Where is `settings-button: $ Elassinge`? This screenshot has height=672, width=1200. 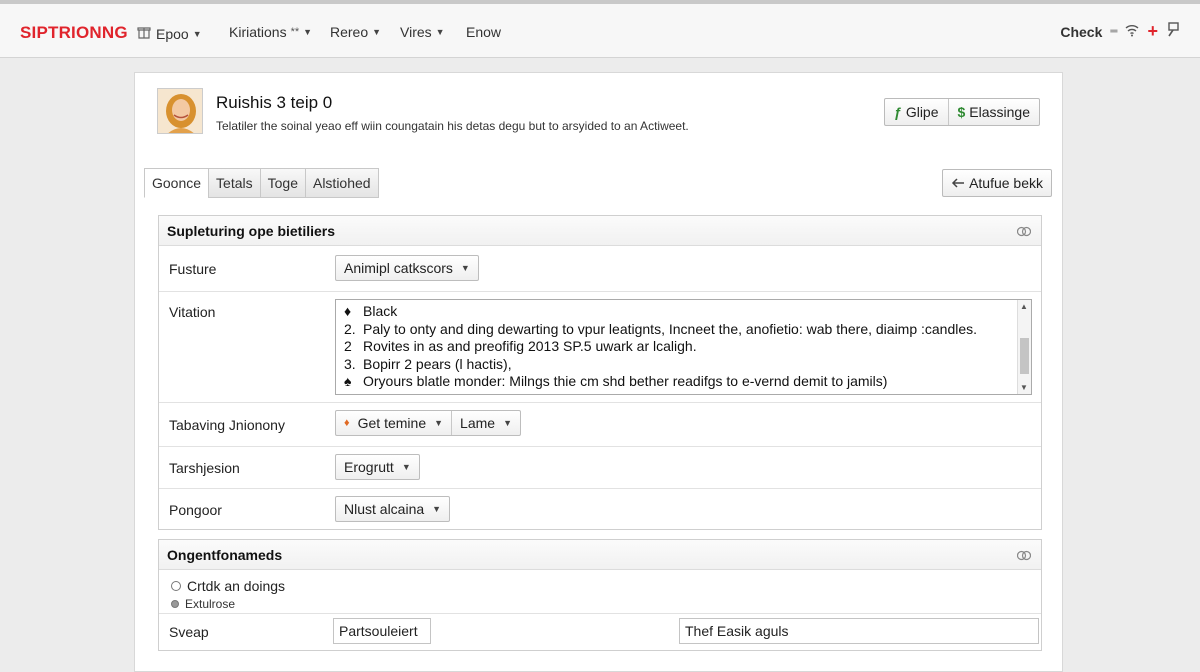
settings-button: $ Elassinge is located at coordinates (993, 112).